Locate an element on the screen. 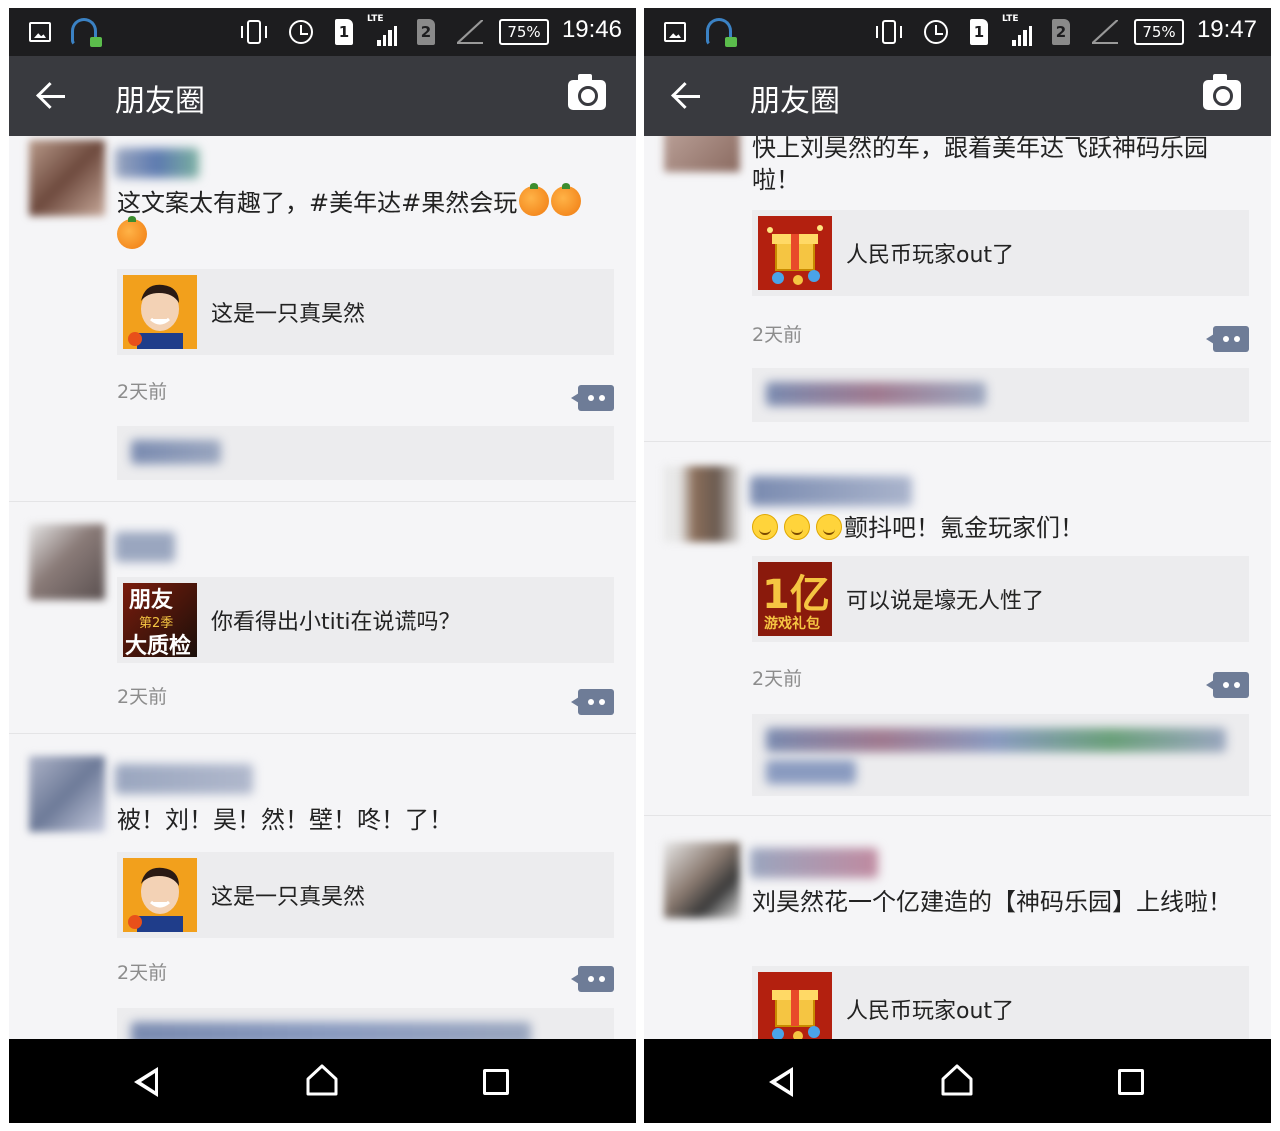 This screenshot has height=1131, width=1280. post-text: 刘昊然花一个亿建造的【神码乐园】上线啦！ is located at coordinates (992, 902).